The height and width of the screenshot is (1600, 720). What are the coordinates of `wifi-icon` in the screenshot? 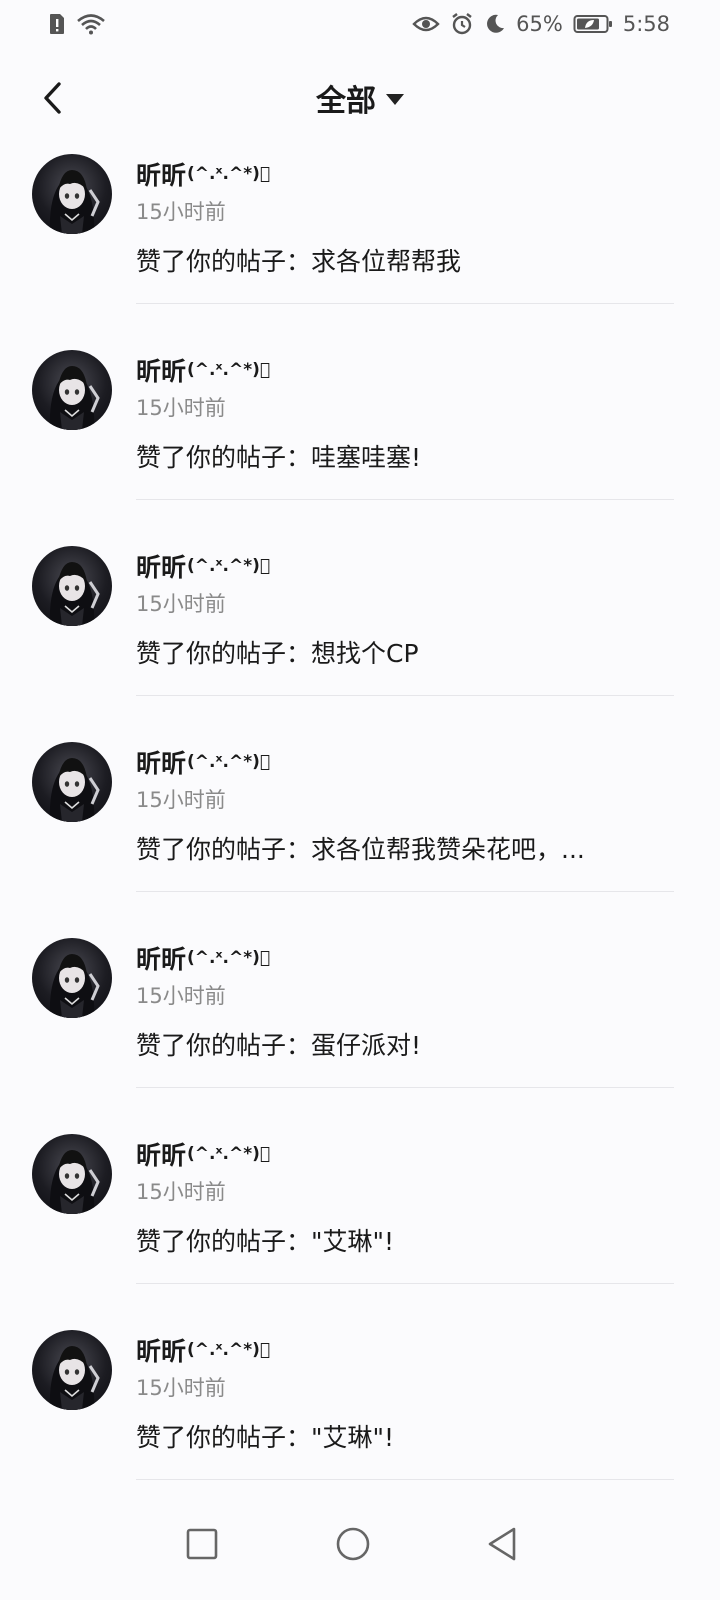 It's located at (91, 24).